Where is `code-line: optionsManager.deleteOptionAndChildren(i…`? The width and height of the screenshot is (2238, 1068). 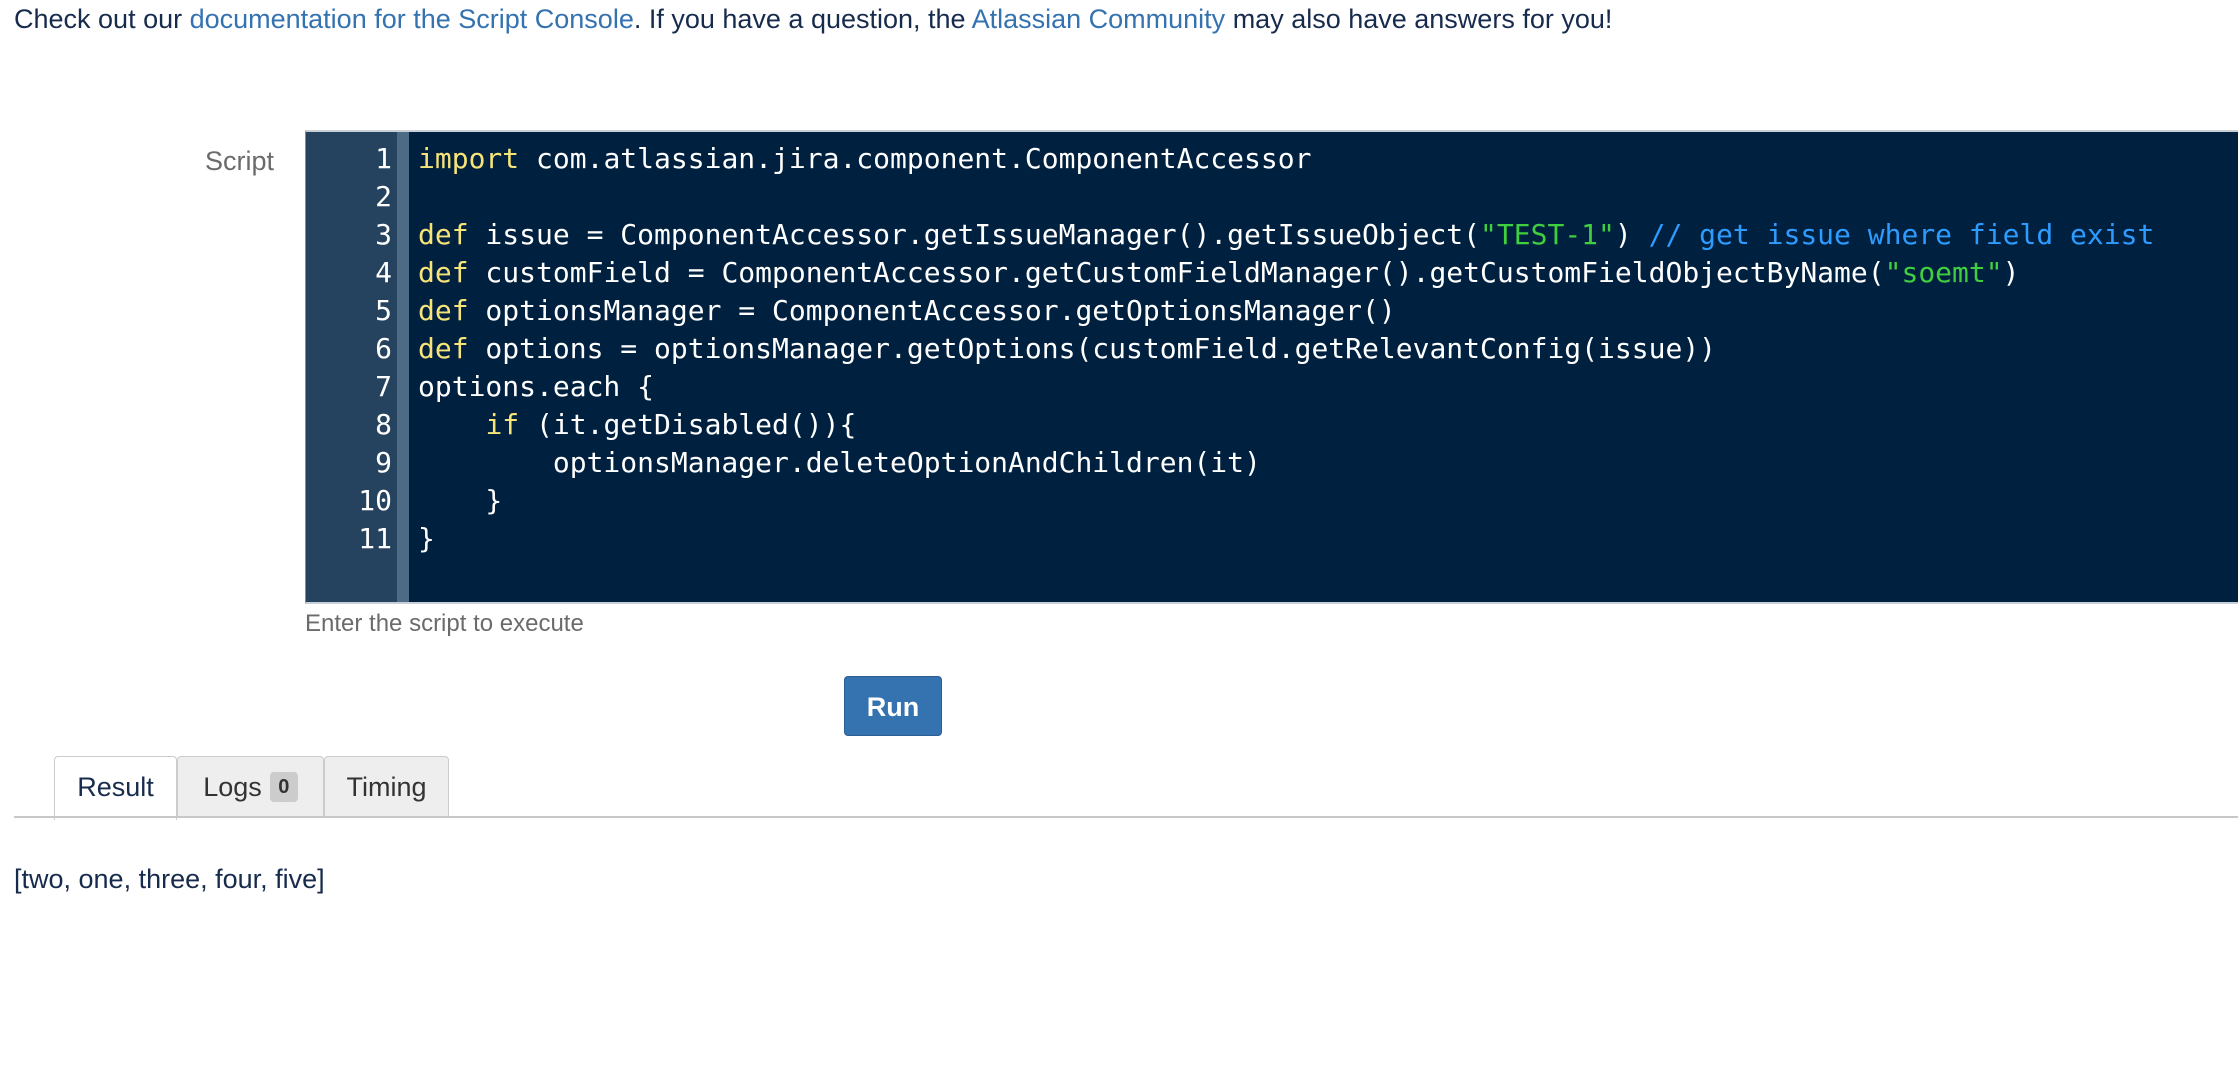
code-line: optionsManager.deleteOptionAndChildren(i… is located at coordinates (1286, 463).